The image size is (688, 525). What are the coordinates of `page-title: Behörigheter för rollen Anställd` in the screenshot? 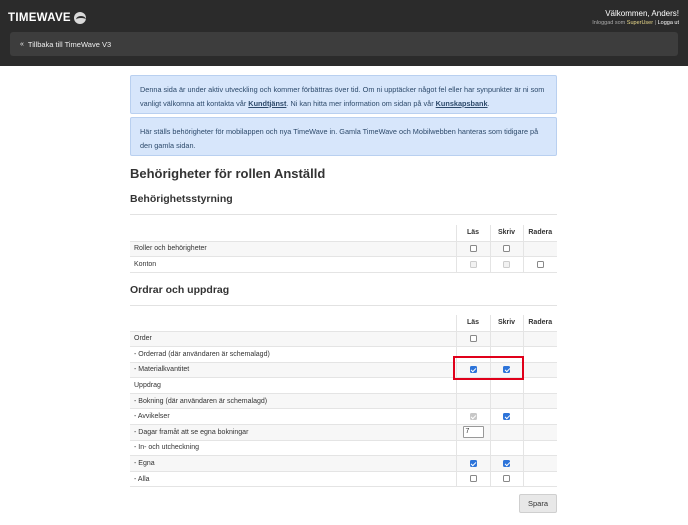 It's located at (228, 173).